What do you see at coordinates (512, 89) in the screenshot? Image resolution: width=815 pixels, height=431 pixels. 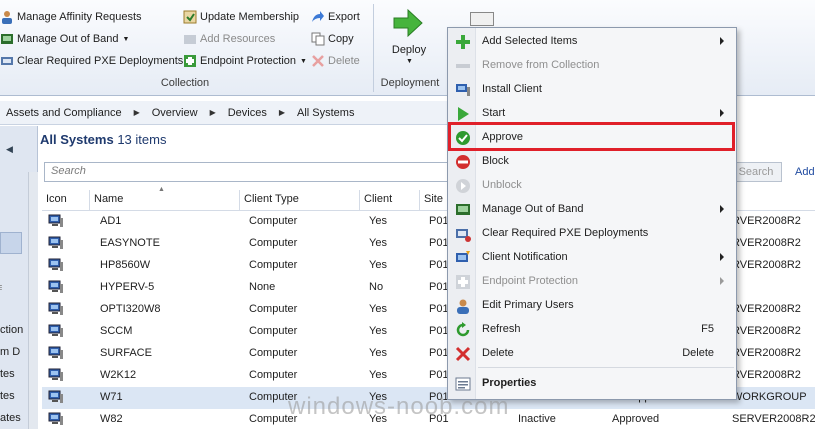 I see `menu-item-label: Install Client` at bounding box center [512, 89].